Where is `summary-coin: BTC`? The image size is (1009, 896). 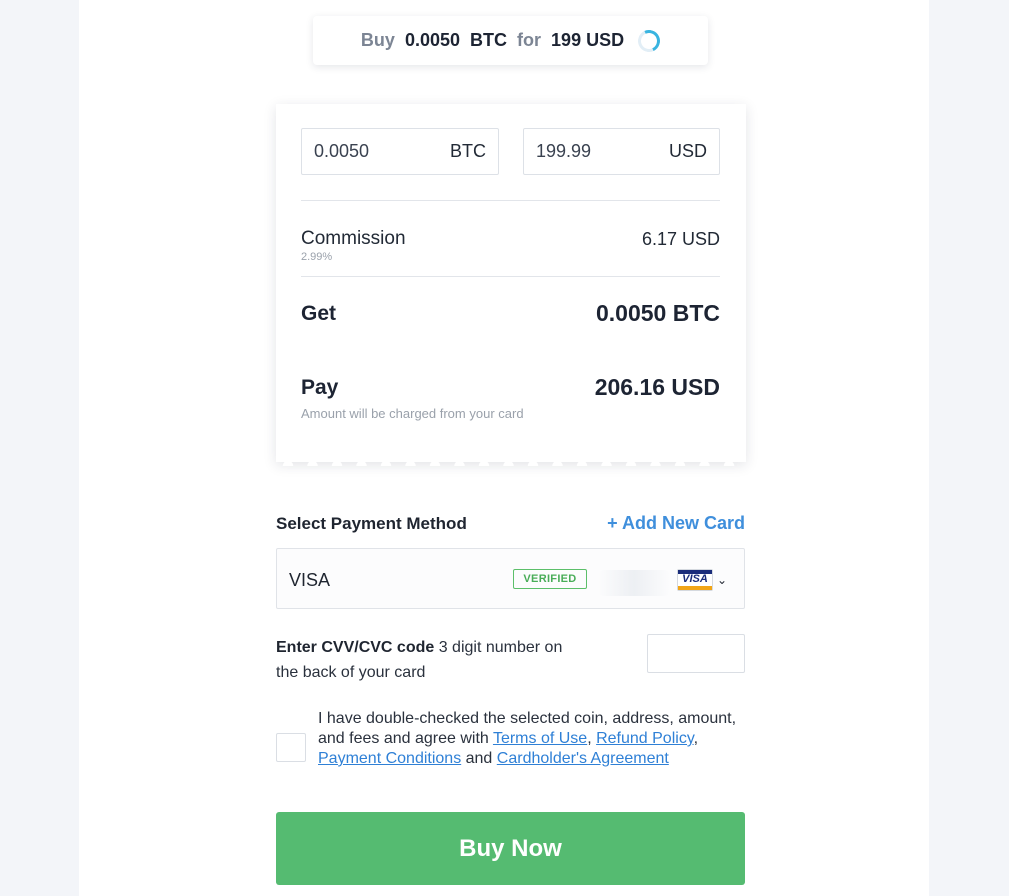 summary-coin: BTC is located at coordinates (489, 40).